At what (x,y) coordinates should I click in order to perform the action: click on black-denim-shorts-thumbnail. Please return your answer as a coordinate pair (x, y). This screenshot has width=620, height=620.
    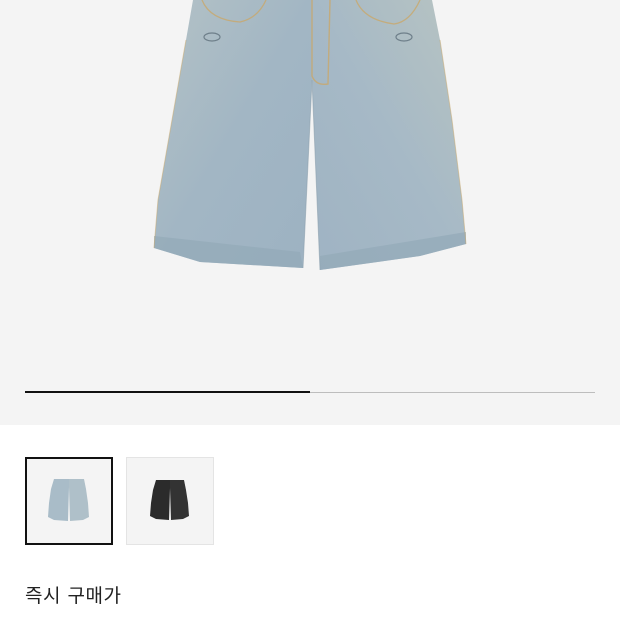
    Looking at the image, I should click on (169, 500).